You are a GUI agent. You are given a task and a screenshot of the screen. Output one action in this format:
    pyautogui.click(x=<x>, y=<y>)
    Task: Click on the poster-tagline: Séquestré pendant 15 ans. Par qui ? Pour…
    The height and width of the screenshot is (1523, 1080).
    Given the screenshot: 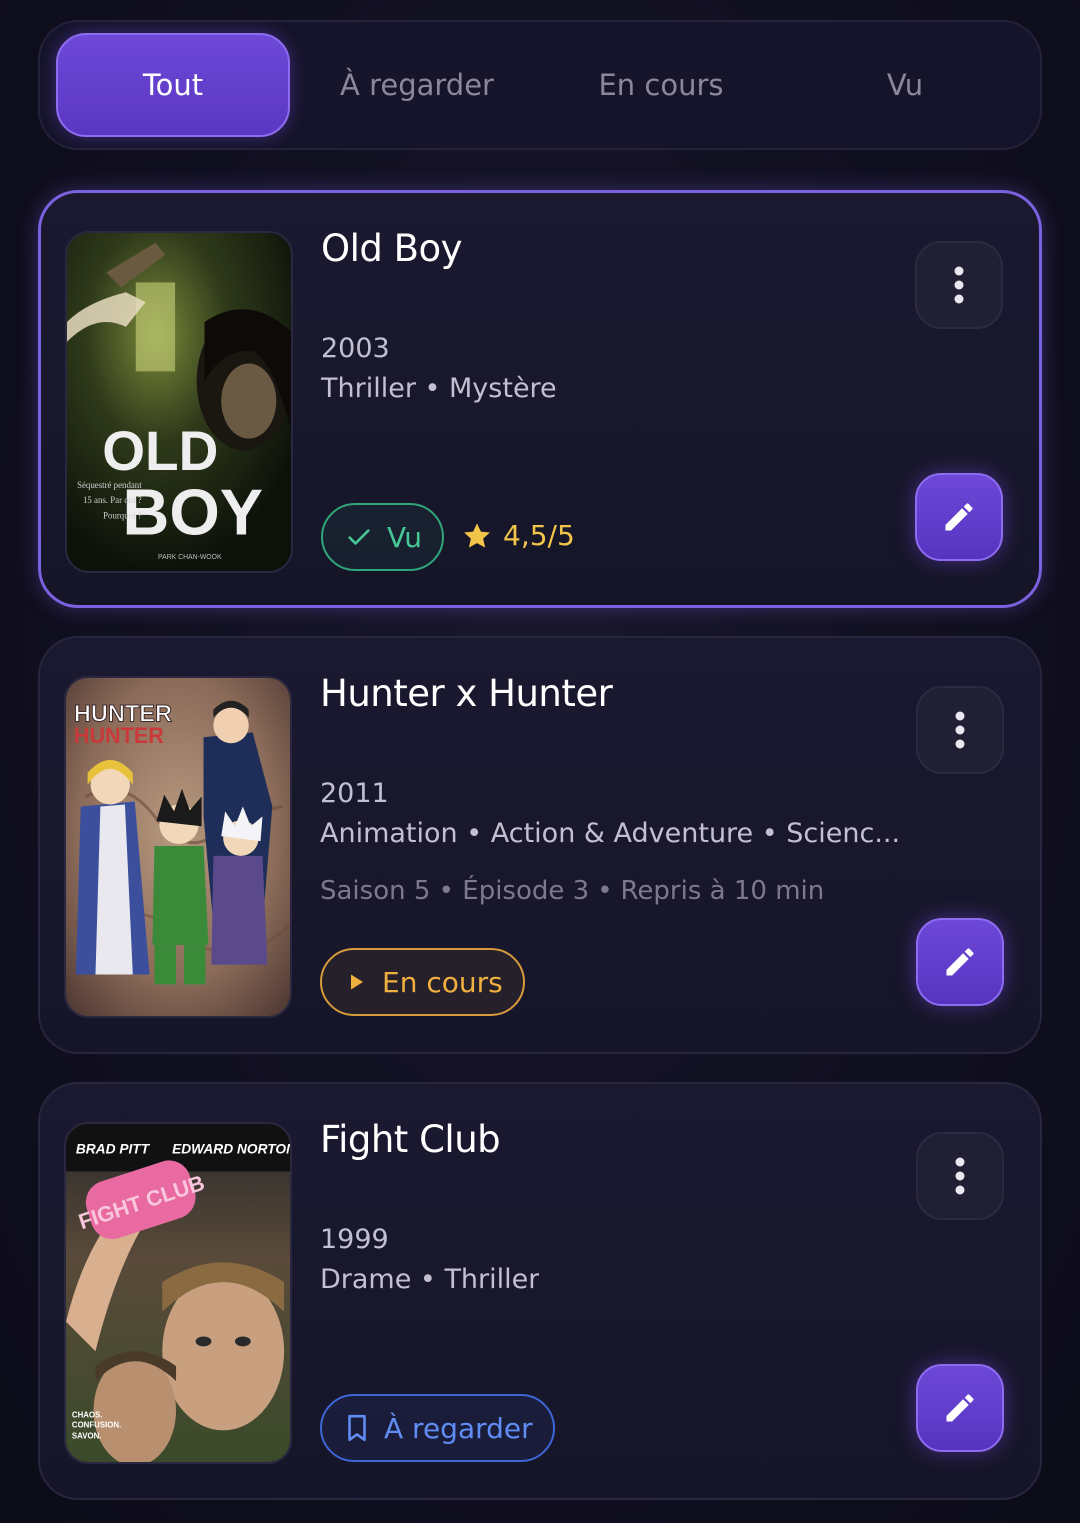 What is the action you would take?
    pyautogui.click(x=109, y=500)
    